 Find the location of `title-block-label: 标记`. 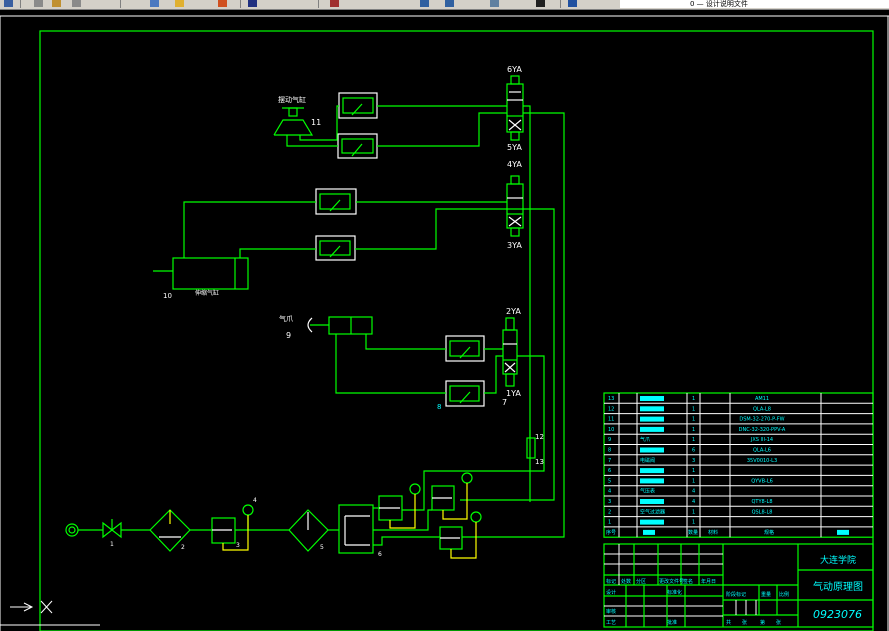

title-block-label: 标记 is located at coordinates (611, 581).